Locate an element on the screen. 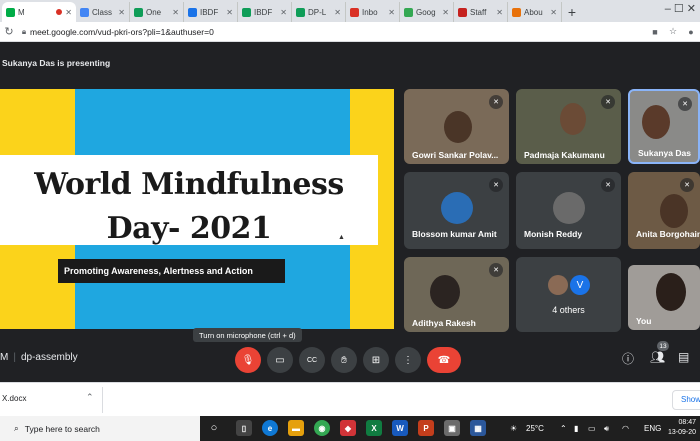  mic-off-icon: ✕ is located at coordinates (496, 185).